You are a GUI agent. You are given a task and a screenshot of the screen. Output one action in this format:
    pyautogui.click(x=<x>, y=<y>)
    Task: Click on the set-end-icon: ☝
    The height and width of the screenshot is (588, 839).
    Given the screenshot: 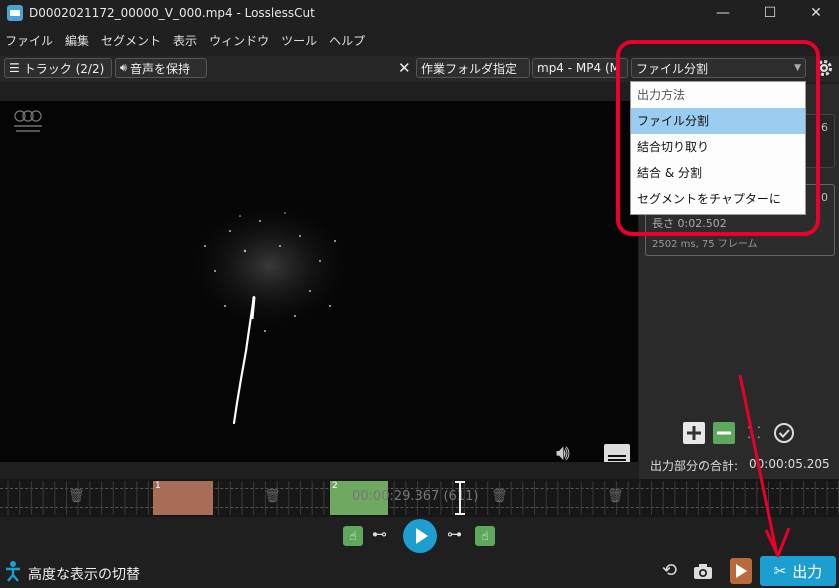 What is the action you would take?
    pyautogui.click(x=485, y=536)
    